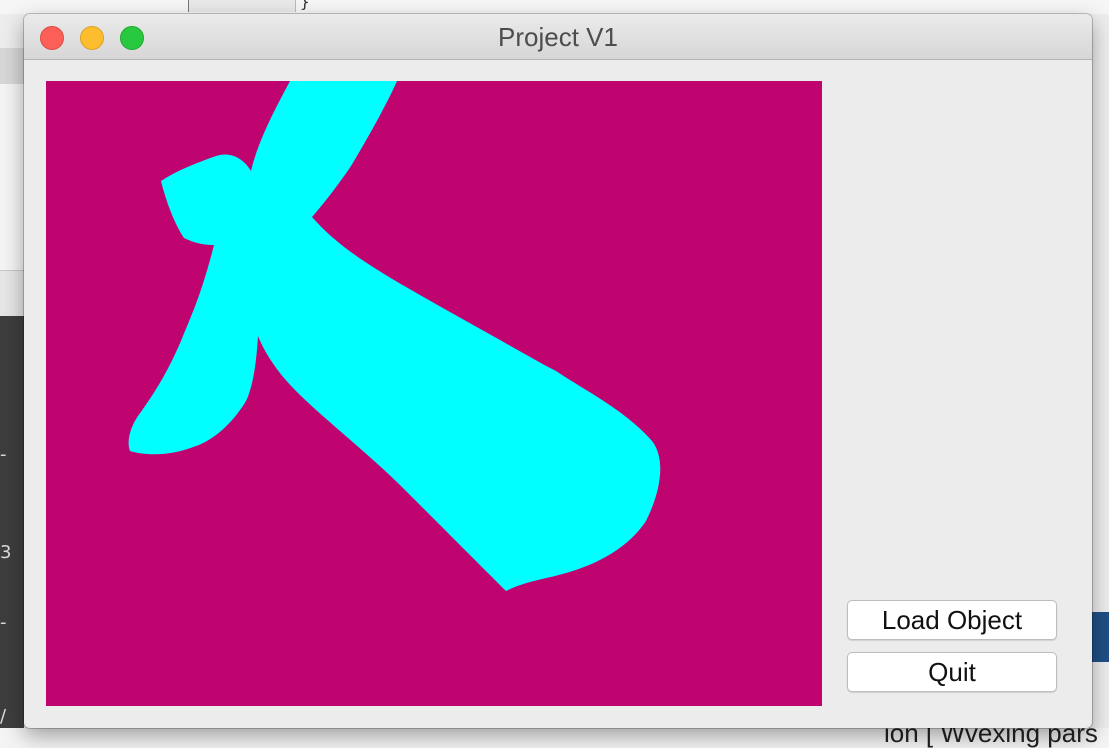 This screenshot has height=748, width=1109. What do you see at coordinates (1099, 637) in the screenshot?
I see `background-app-button` at bounding box center [1099, 637].